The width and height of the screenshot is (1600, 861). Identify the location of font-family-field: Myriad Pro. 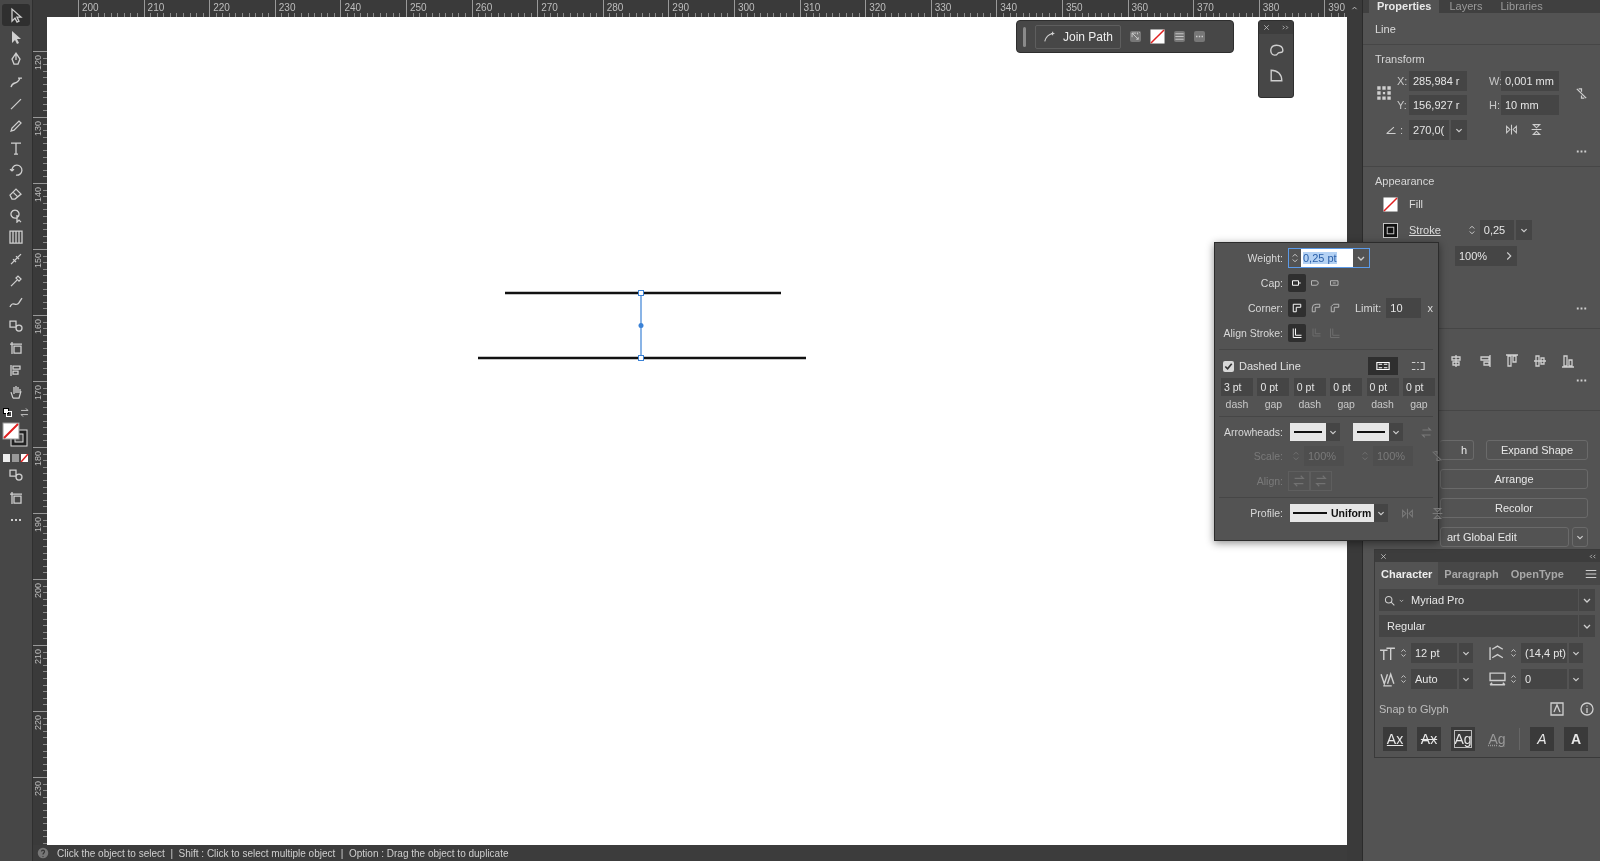
(1478, 600).